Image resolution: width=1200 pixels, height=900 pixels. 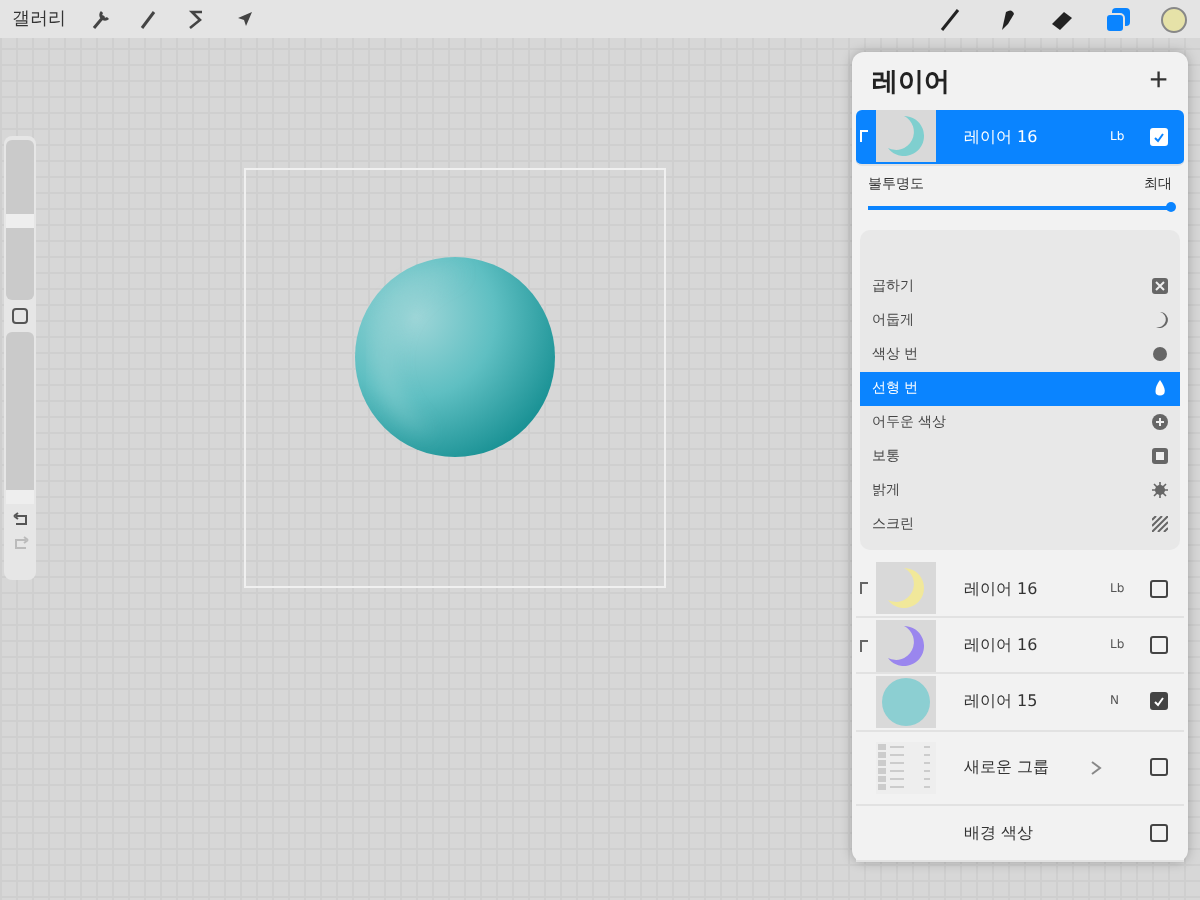 What do you see at coordinates (1174, 19) in the screenshot?
I see `color-swatch-icon` at bounding box center [1174, 19].